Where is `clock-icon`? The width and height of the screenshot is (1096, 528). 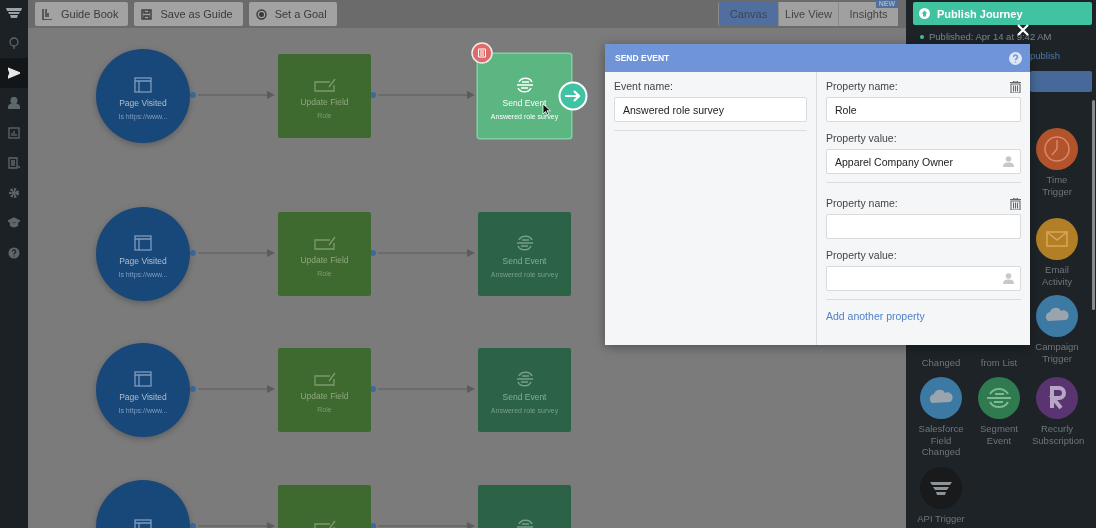 clock-icon is located at coordinates (1057, 149).